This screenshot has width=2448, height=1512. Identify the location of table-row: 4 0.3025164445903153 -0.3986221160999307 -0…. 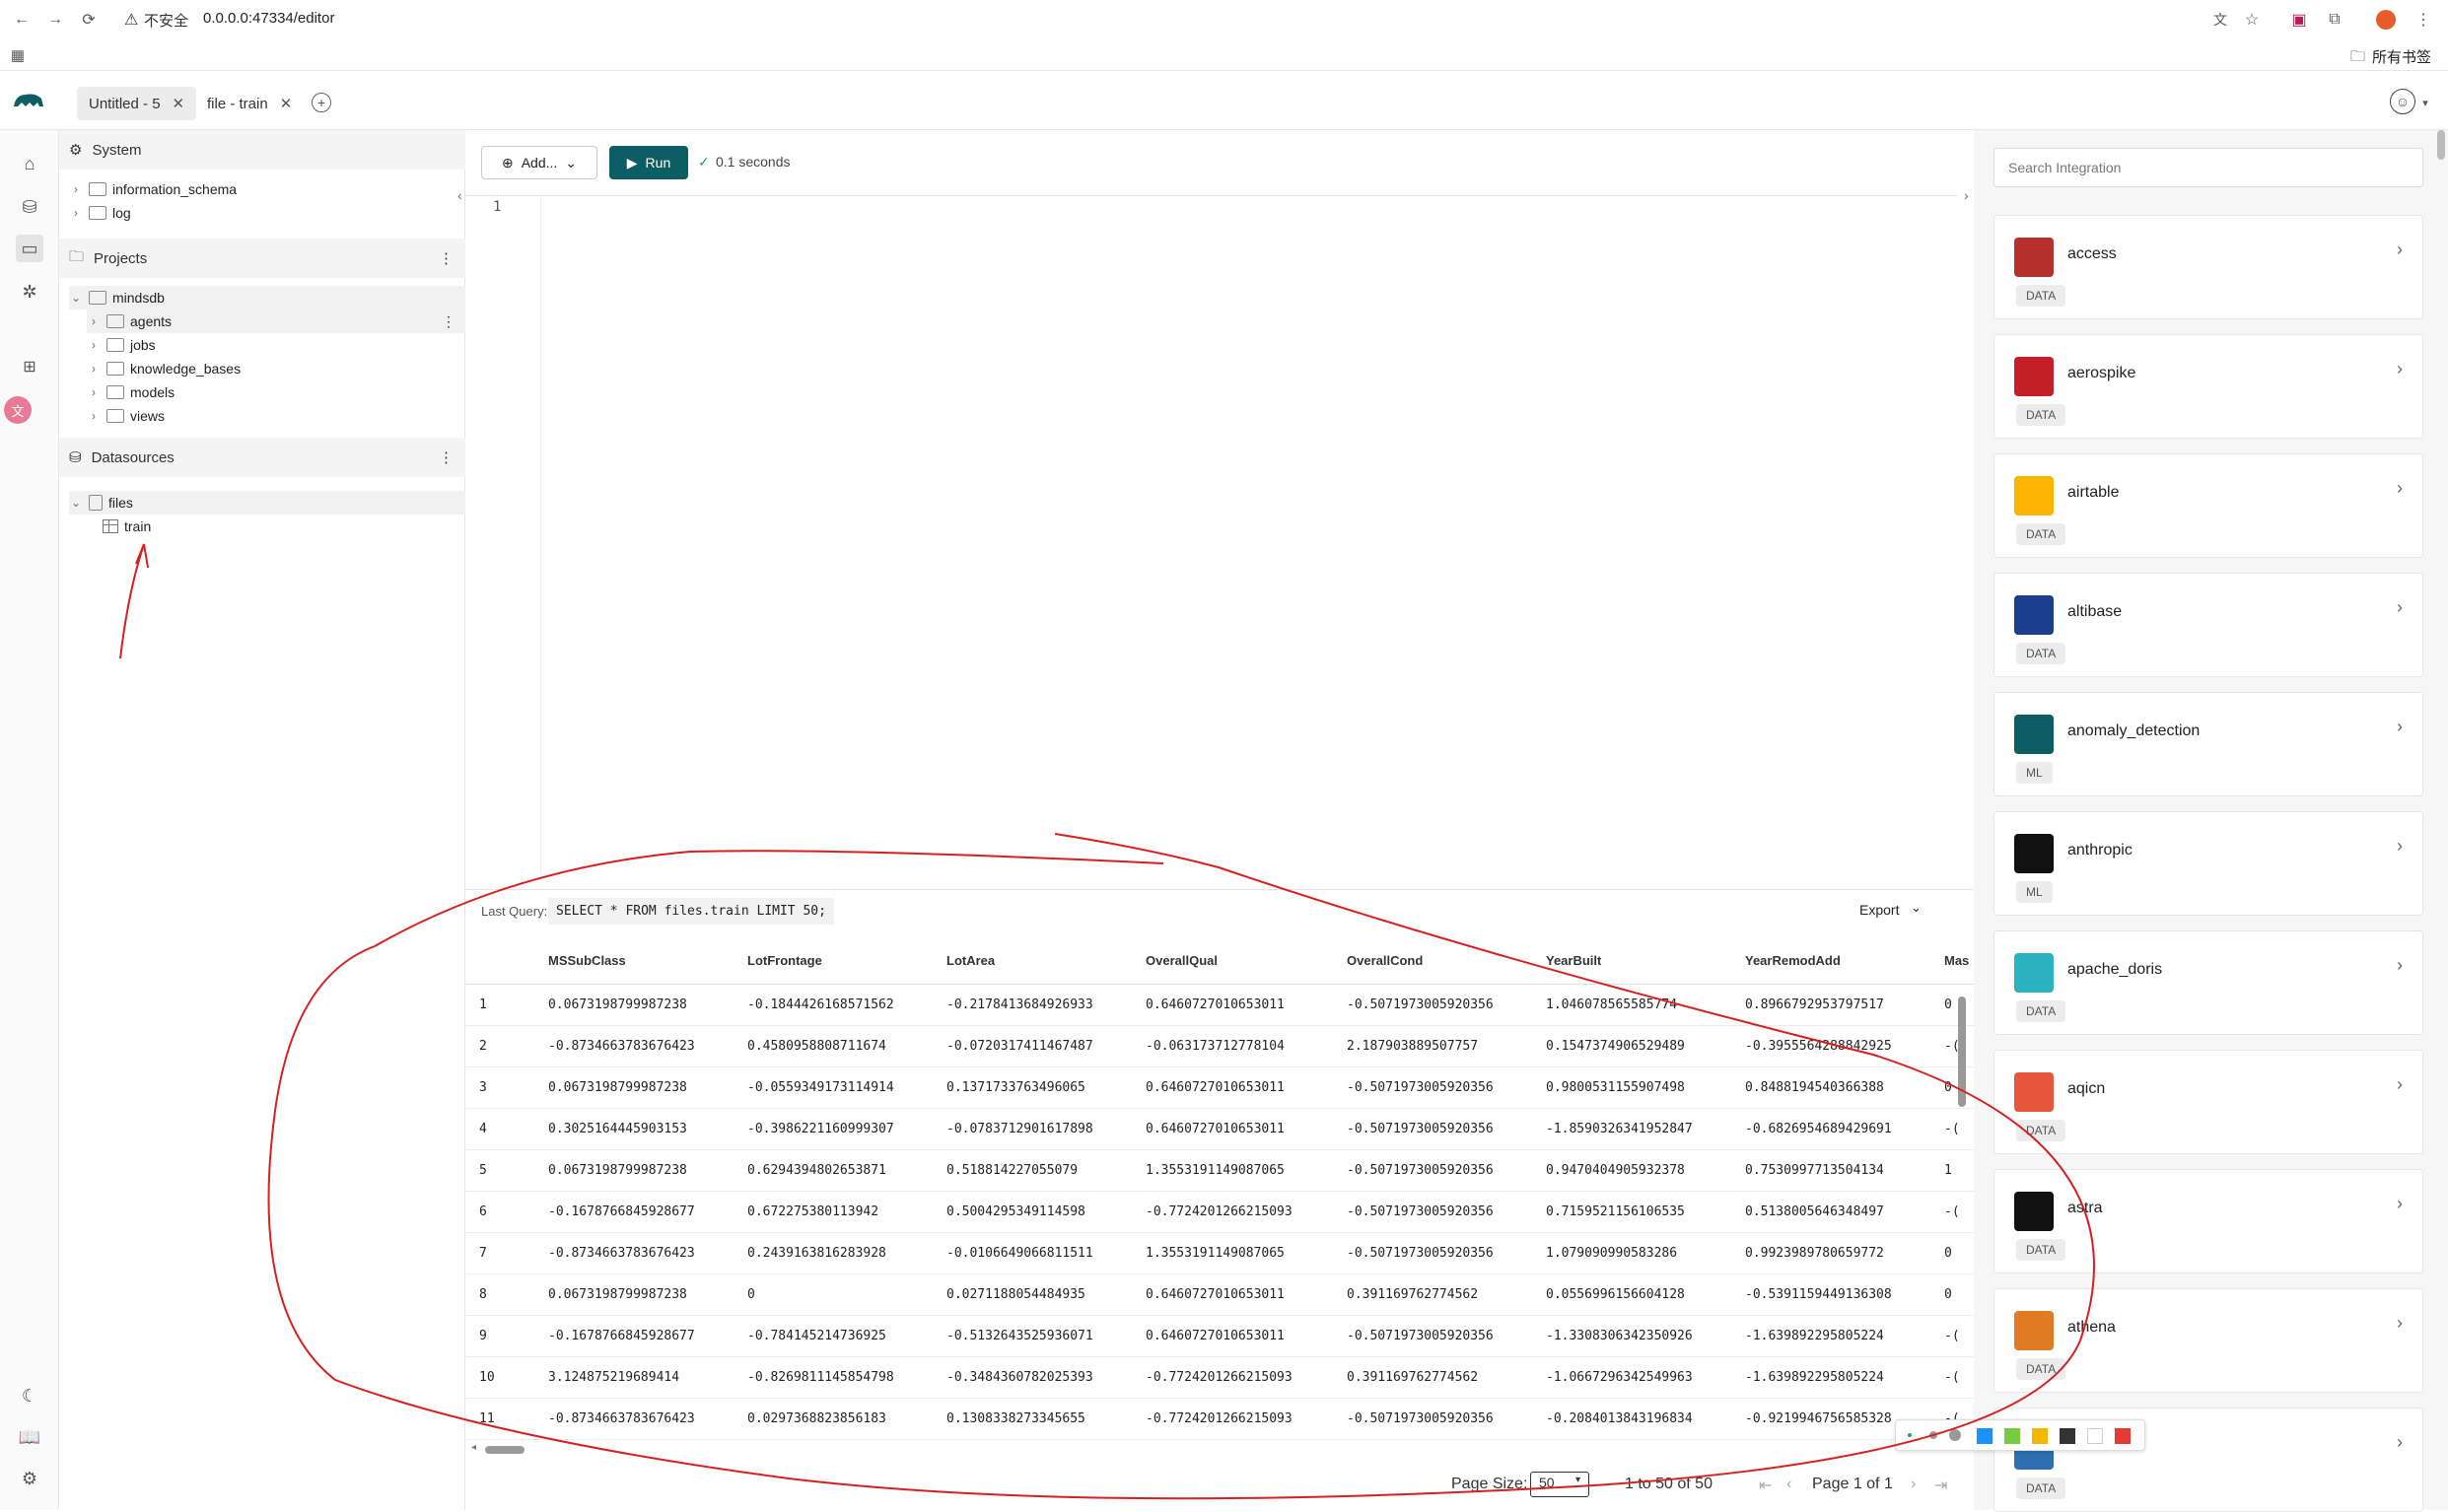
(1219, 1129).